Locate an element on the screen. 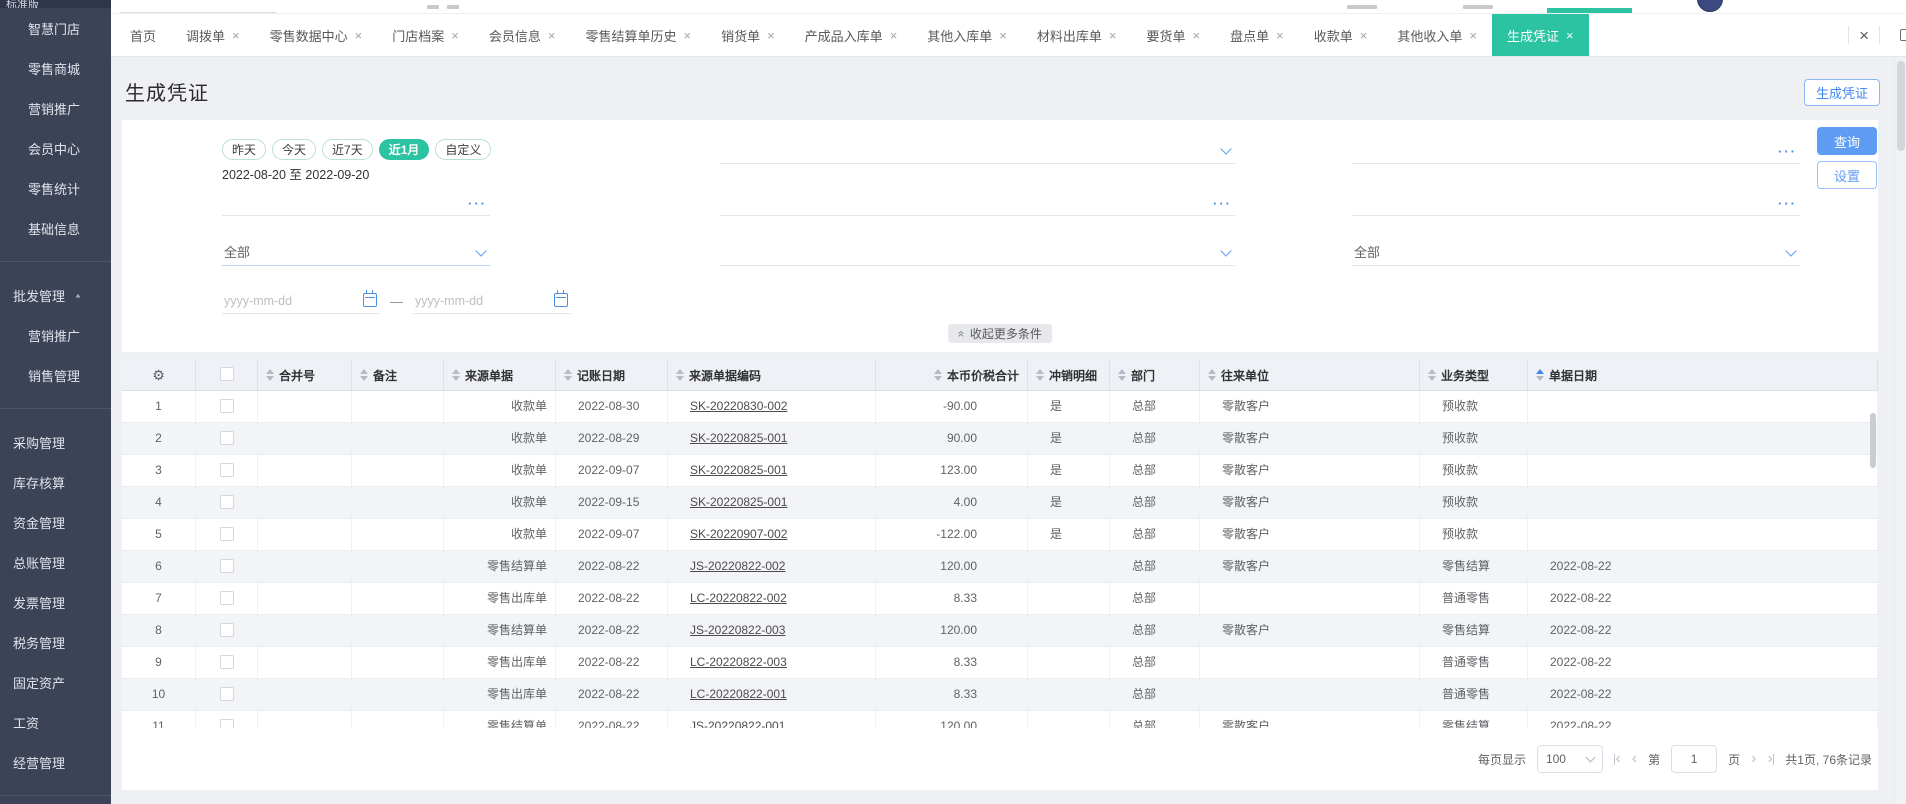  page-number-input: 1 is located at coordinates (1694, 759).